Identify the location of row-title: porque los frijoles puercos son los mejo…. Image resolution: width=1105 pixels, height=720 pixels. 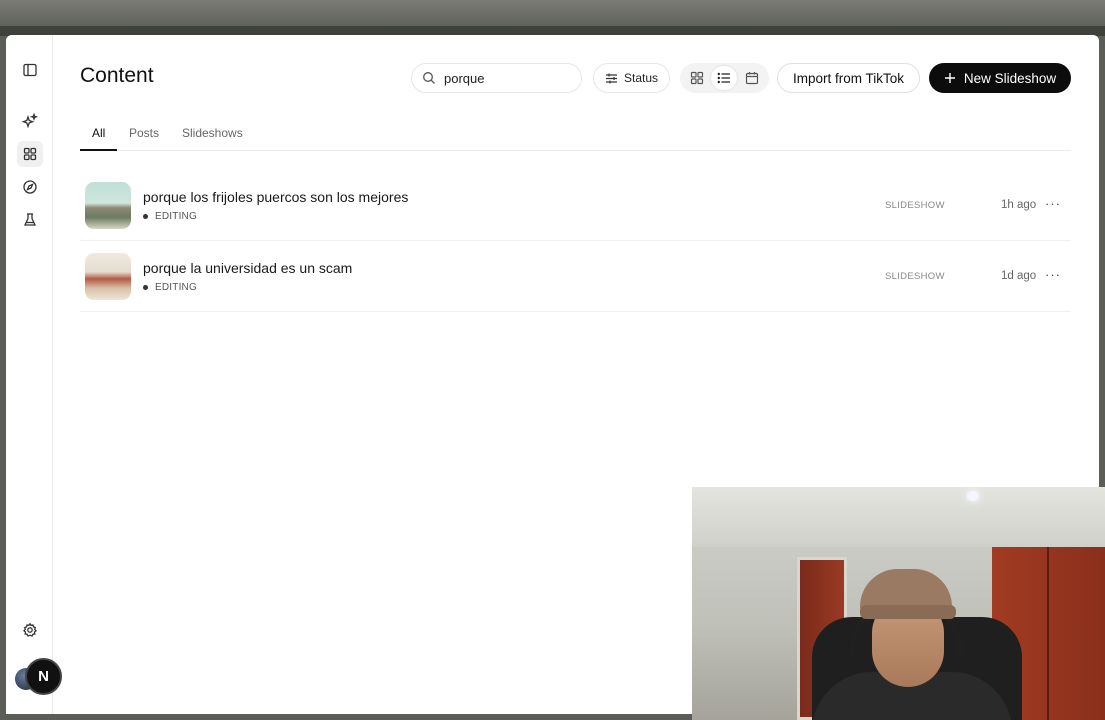
(275, 197).